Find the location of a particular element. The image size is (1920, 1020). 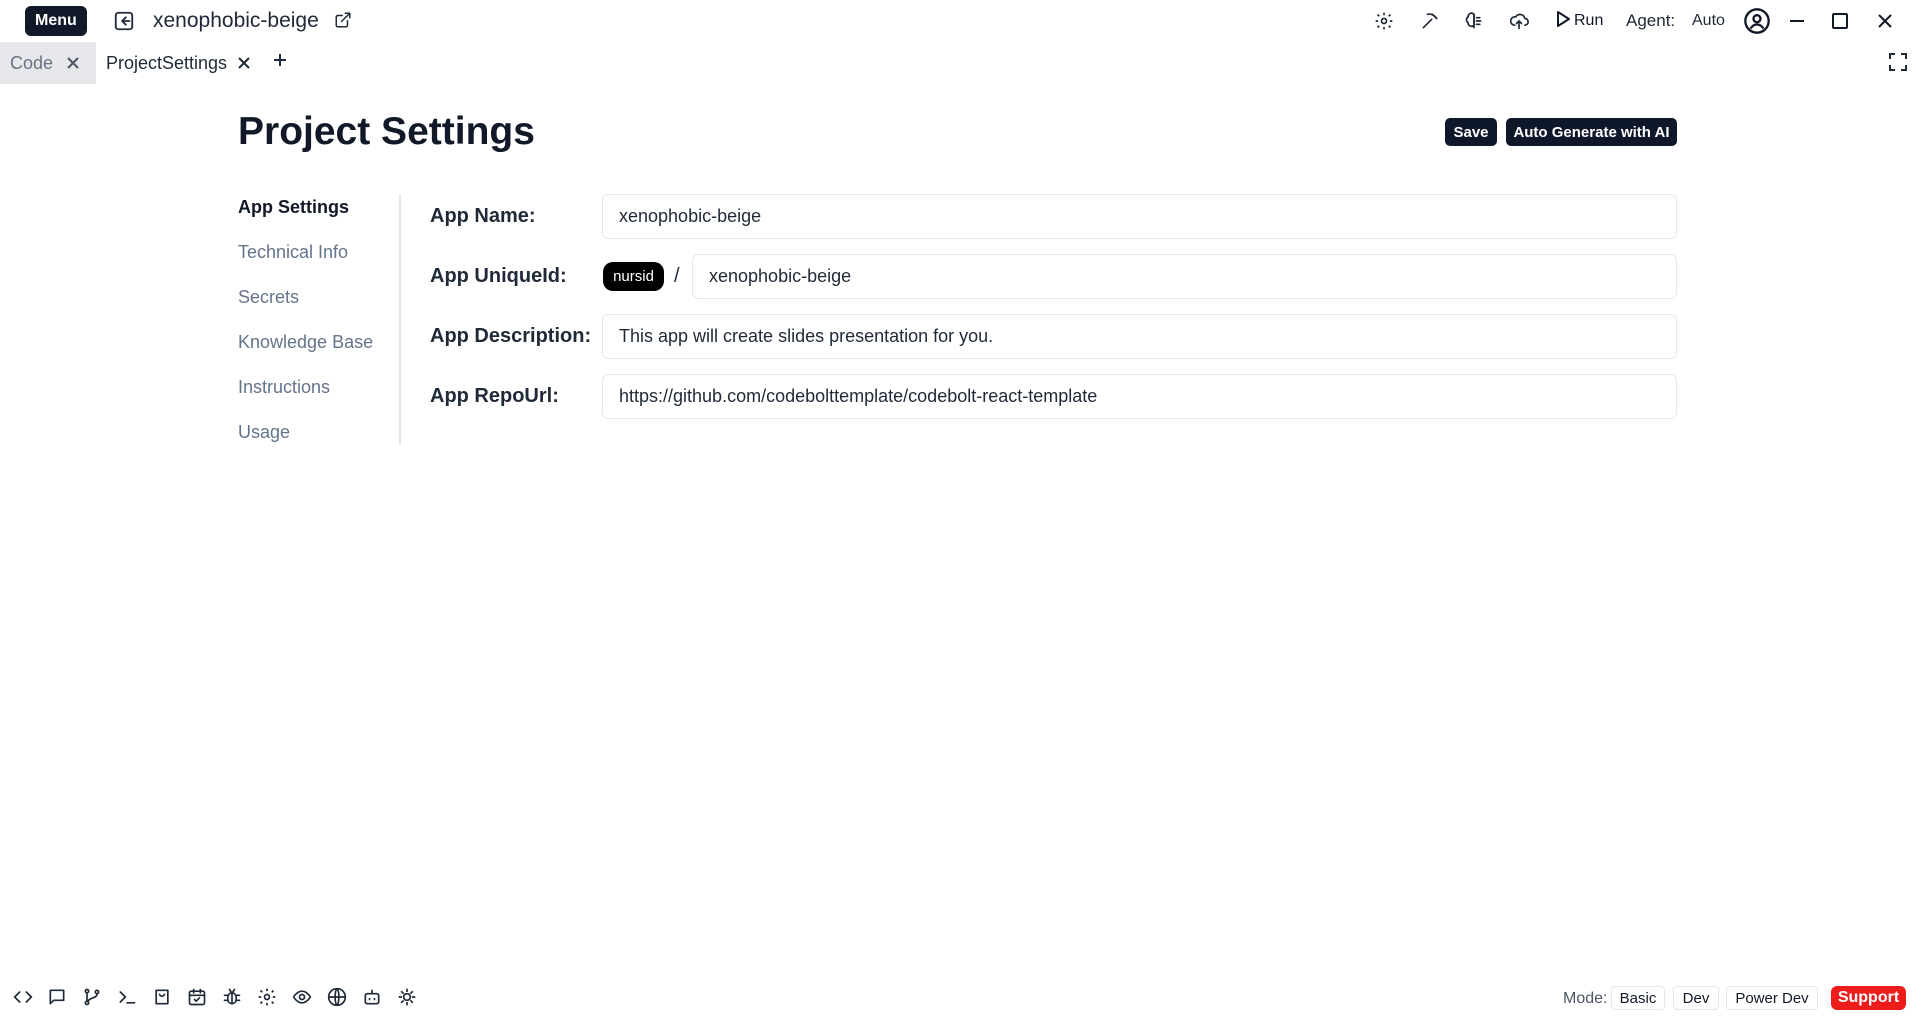

shopping-bag-icon is located at coordinates (162, 997).